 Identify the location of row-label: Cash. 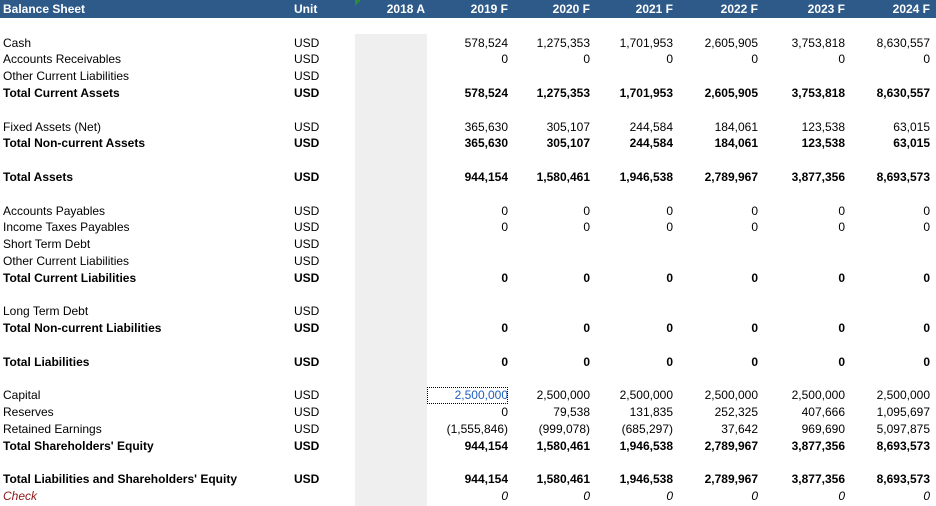
(17, 43).